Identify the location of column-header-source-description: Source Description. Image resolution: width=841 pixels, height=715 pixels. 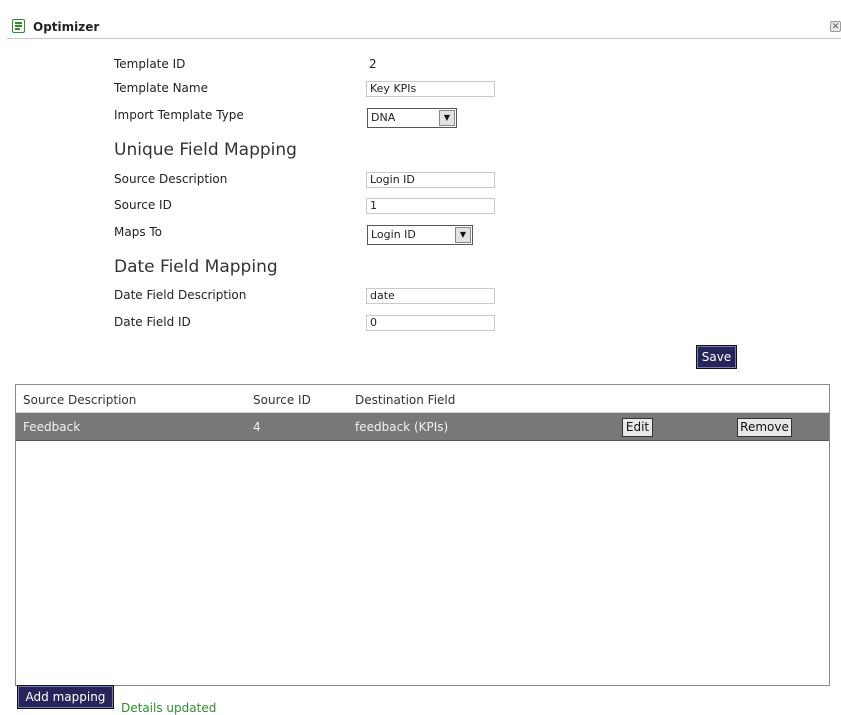
(79, 400).